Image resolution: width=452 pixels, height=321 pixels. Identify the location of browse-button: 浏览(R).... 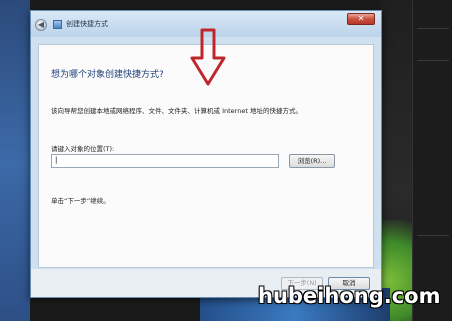
(312, 161).